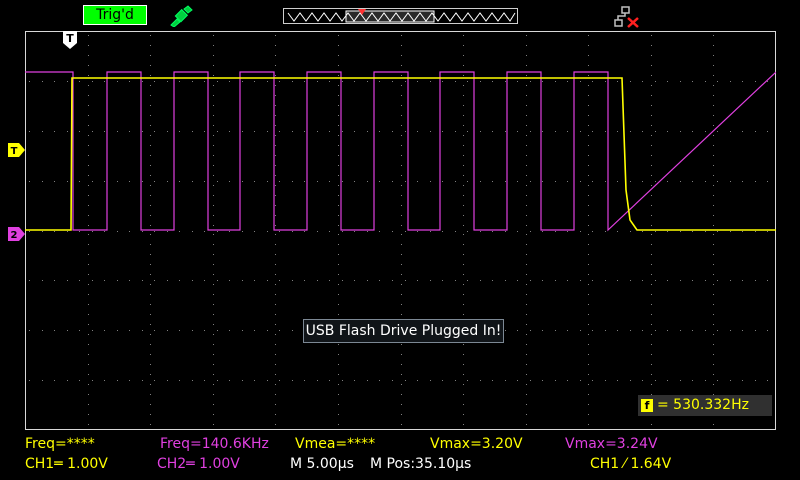 This screenshot has height=480, width=800. Describe the element at coordinates (198, 464) in the screenshot. I see `ch2-scale-readout: CH2═ 1.00V` at that location.